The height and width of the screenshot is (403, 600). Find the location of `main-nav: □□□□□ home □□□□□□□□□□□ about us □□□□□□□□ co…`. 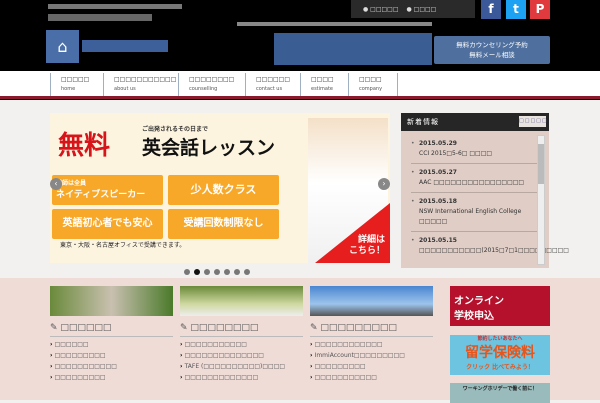

main-nav: □□□□□ home □□□□□□□□□□□ about us □□□□□□□□ co… is located at coordinates (300, 83).